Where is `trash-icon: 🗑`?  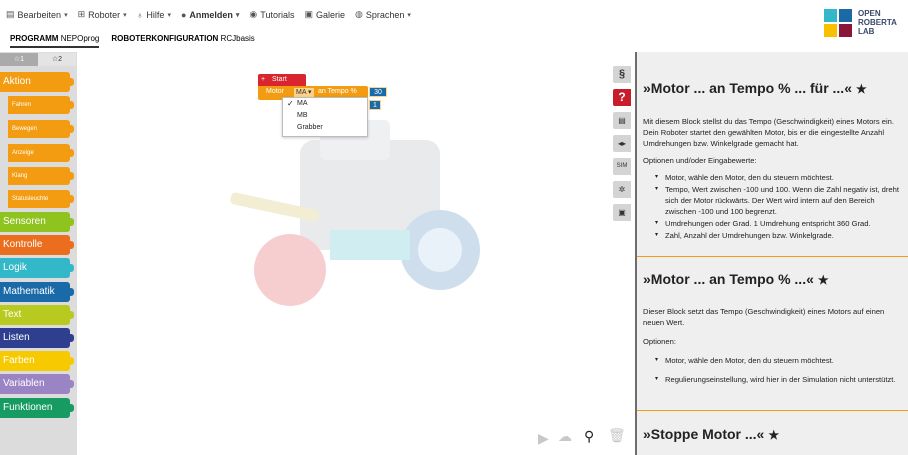 trash-icon: 🗑 is located at coordinates (617, 435).